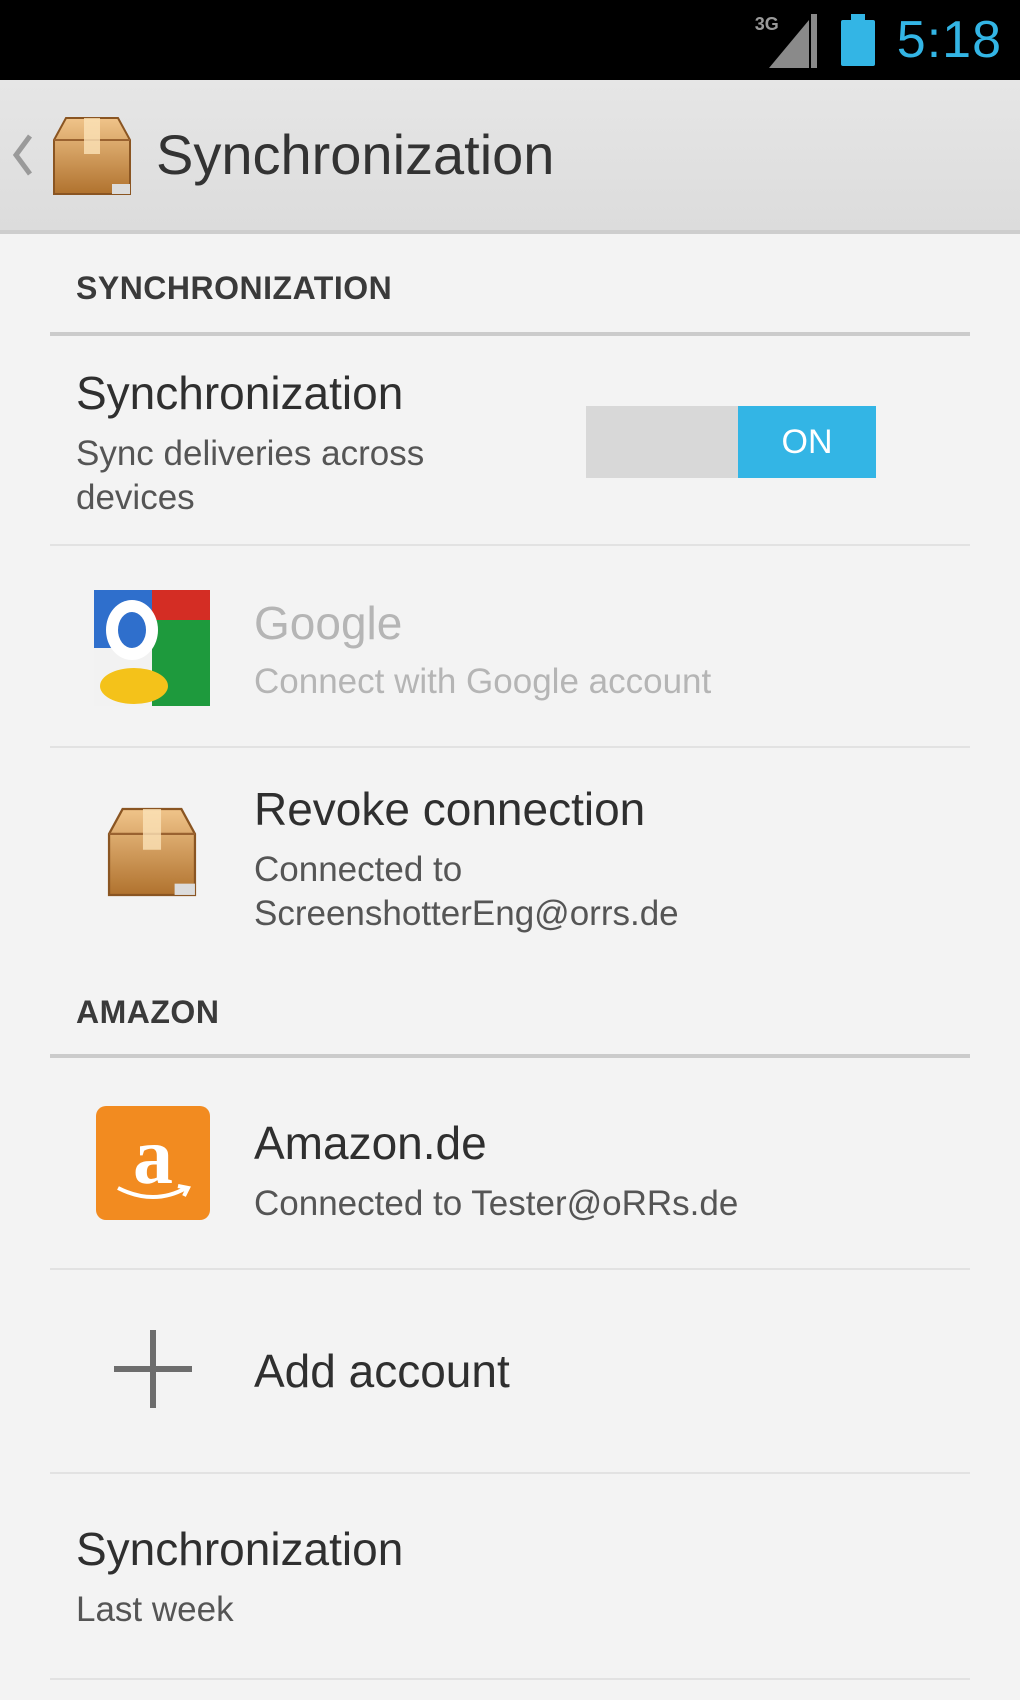 This screenshot has width=1020, height=1700. Describe the element at coordinates (483, 681) in the screenshot. I see `google-row-summary: Connect with Google account` at that location.